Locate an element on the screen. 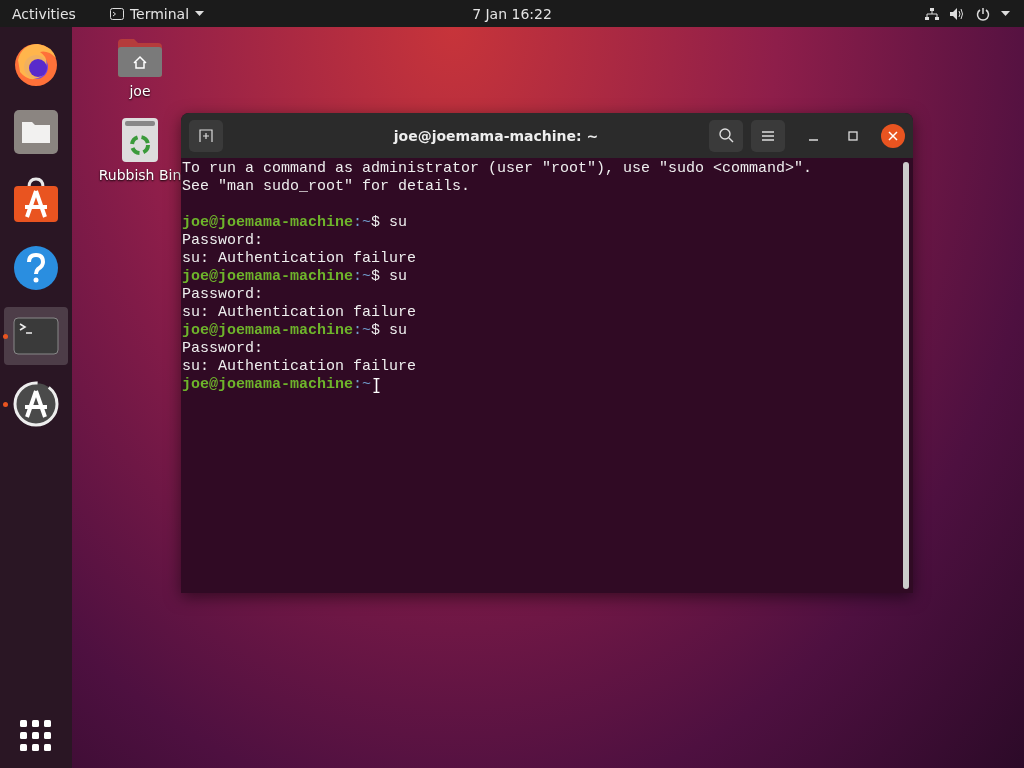 The width and height of the screenshot is (1024, 768). output-line: To run a command as administrator (user "root"), use "sudo <command>". is located at coordinates (498, 169).